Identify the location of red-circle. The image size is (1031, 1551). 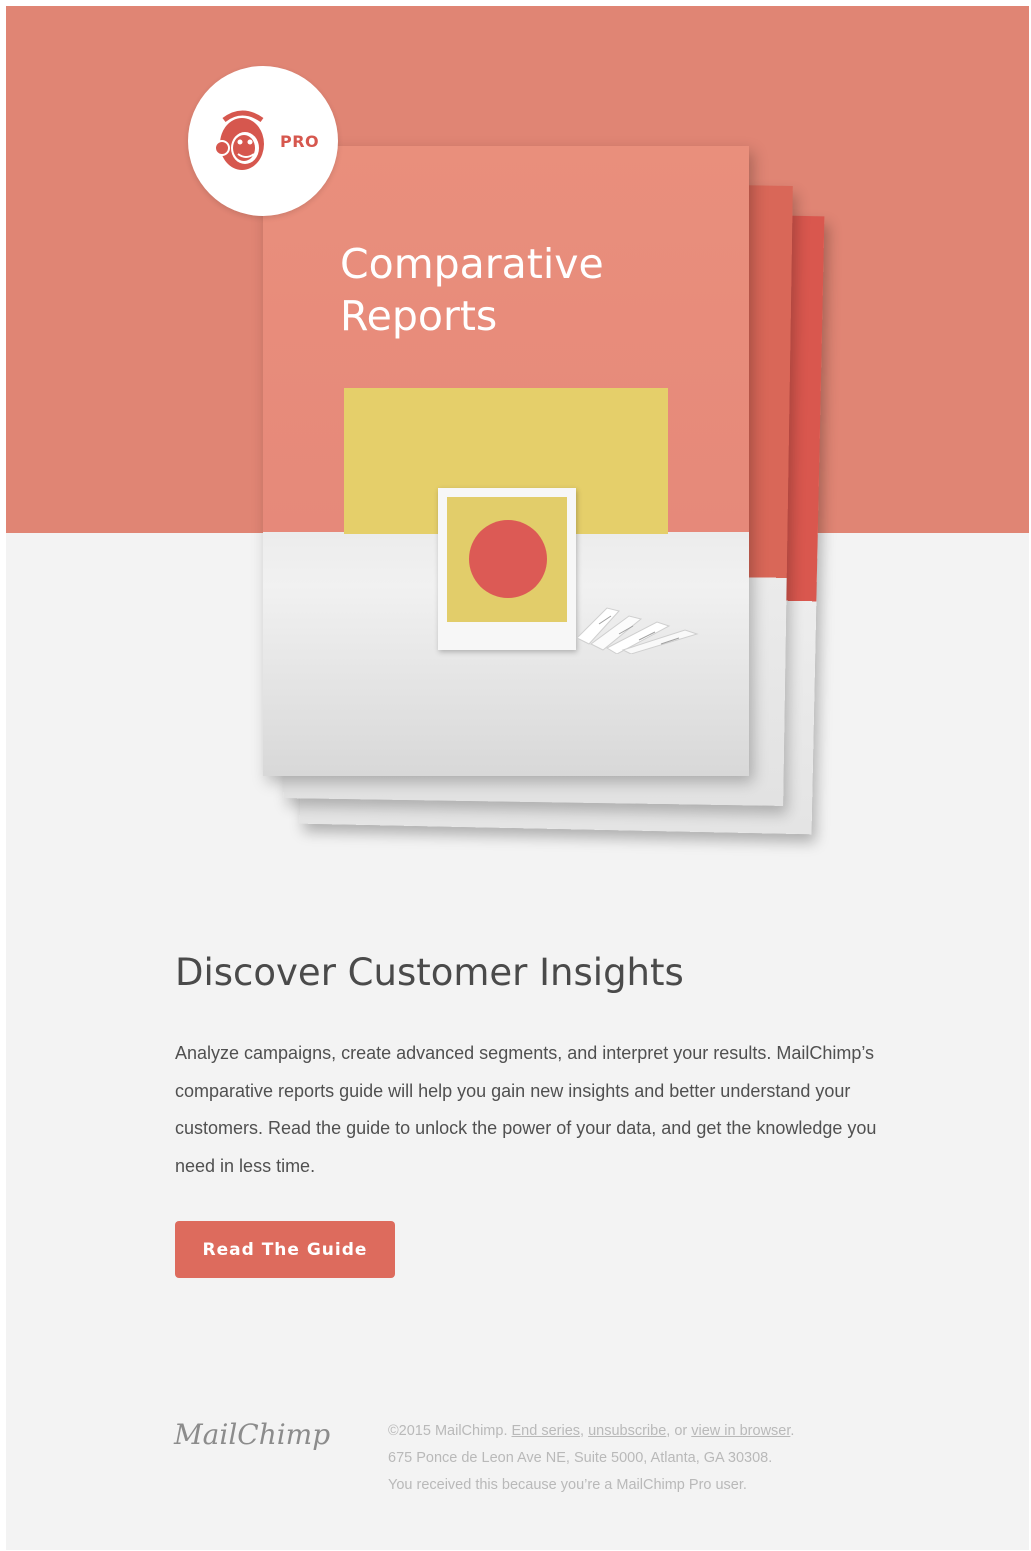
(508, 559).